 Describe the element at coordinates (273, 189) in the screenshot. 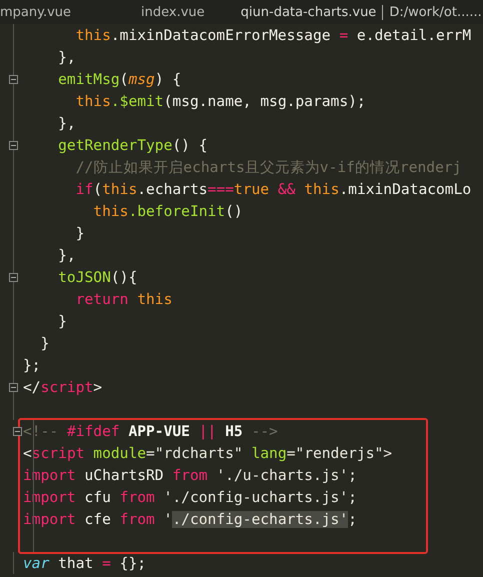

I see `code-line: if(this.echarts===true && this.mixinDatacomLo` at that location.